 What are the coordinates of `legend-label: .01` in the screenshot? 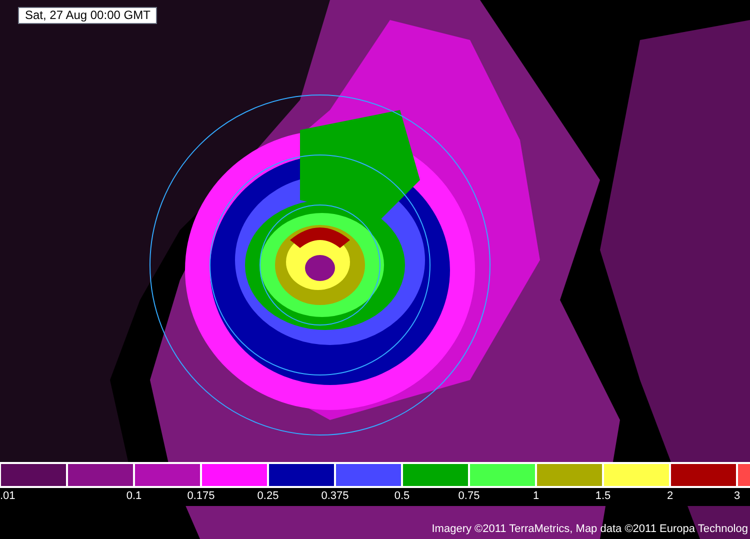 It's located at (8, 496).